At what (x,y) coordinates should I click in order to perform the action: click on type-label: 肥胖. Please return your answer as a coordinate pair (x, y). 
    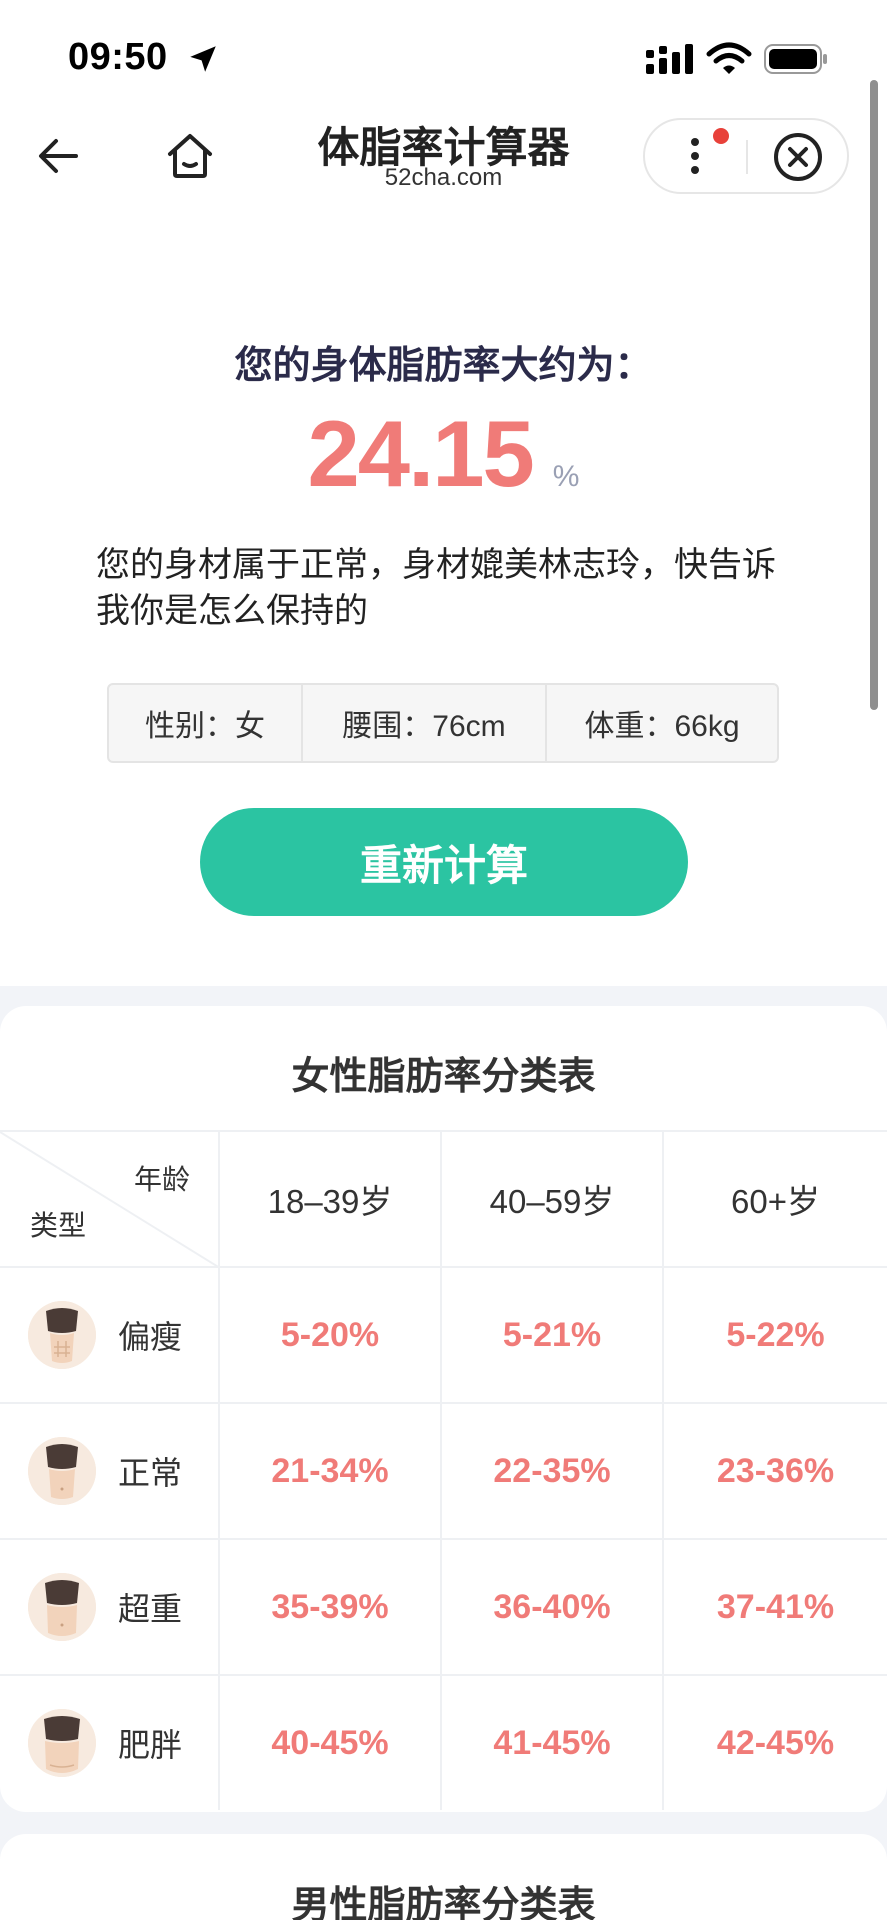
    Looking at the image, I should click on (150, 1745).